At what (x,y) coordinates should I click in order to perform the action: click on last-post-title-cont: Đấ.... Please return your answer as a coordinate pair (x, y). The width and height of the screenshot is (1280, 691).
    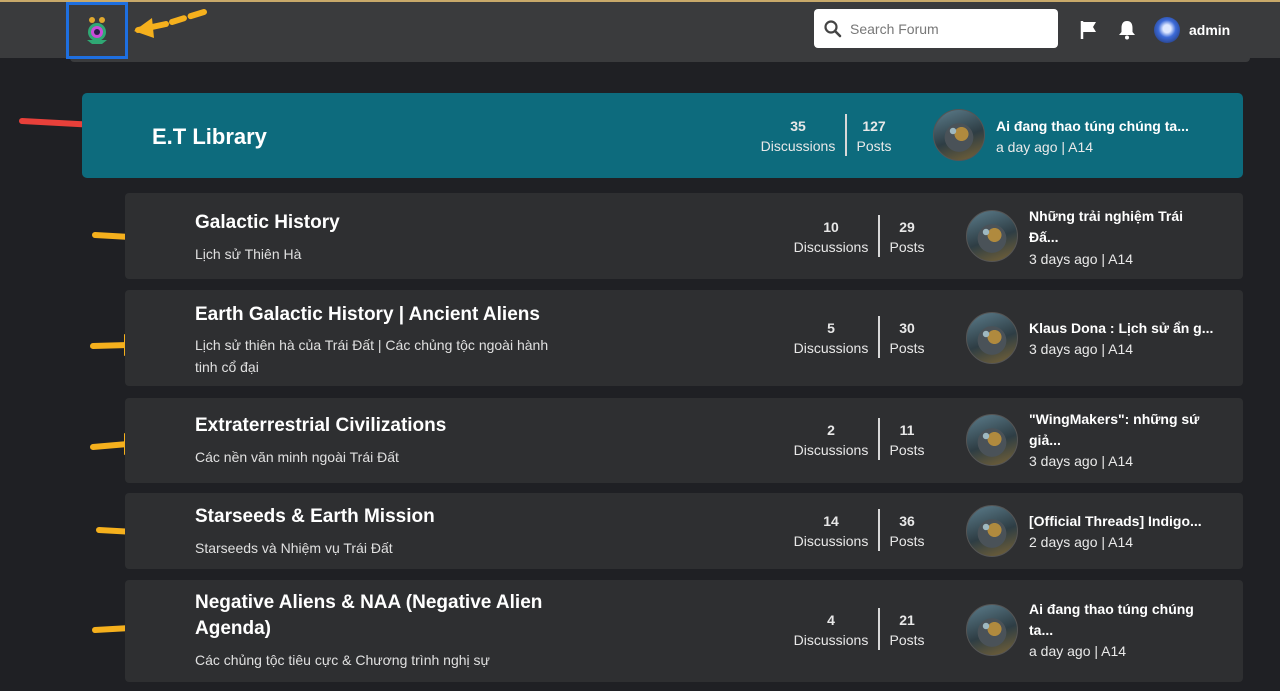
    Looking at the image, I should click on (1044, 237).